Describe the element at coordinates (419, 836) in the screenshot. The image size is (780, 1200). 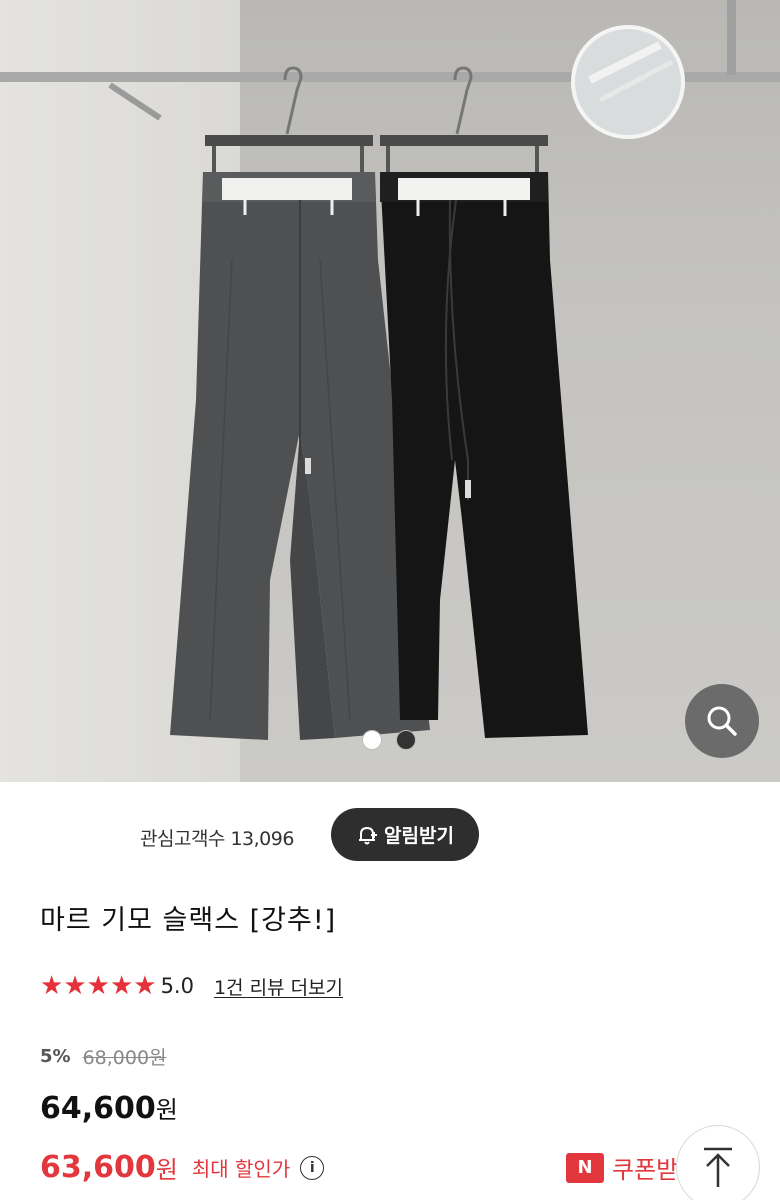
I see `alert-button-label: 알림받기` at that location.